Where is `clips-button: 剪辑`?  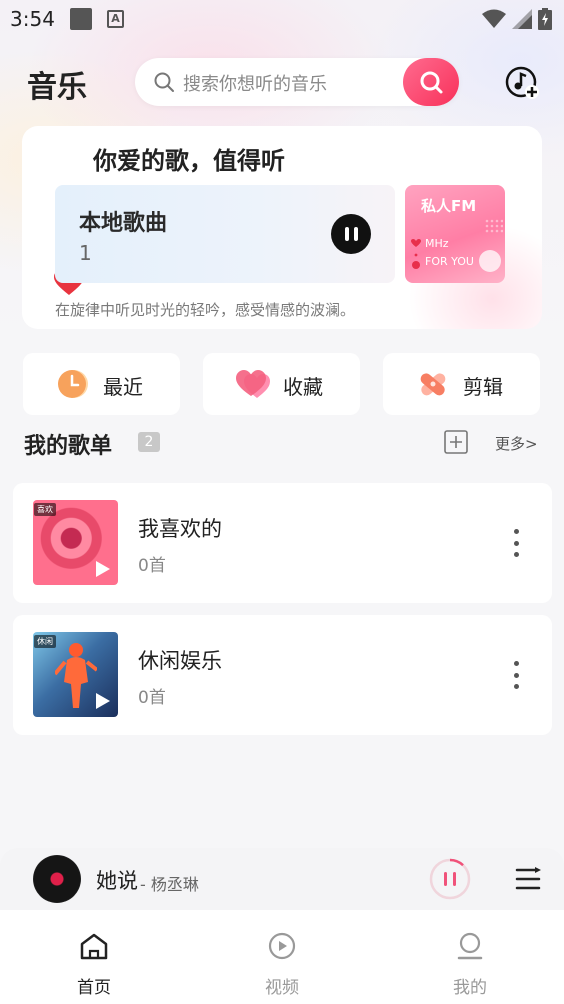 clips-button: 剪辑 is located at coordinates (461, 384).